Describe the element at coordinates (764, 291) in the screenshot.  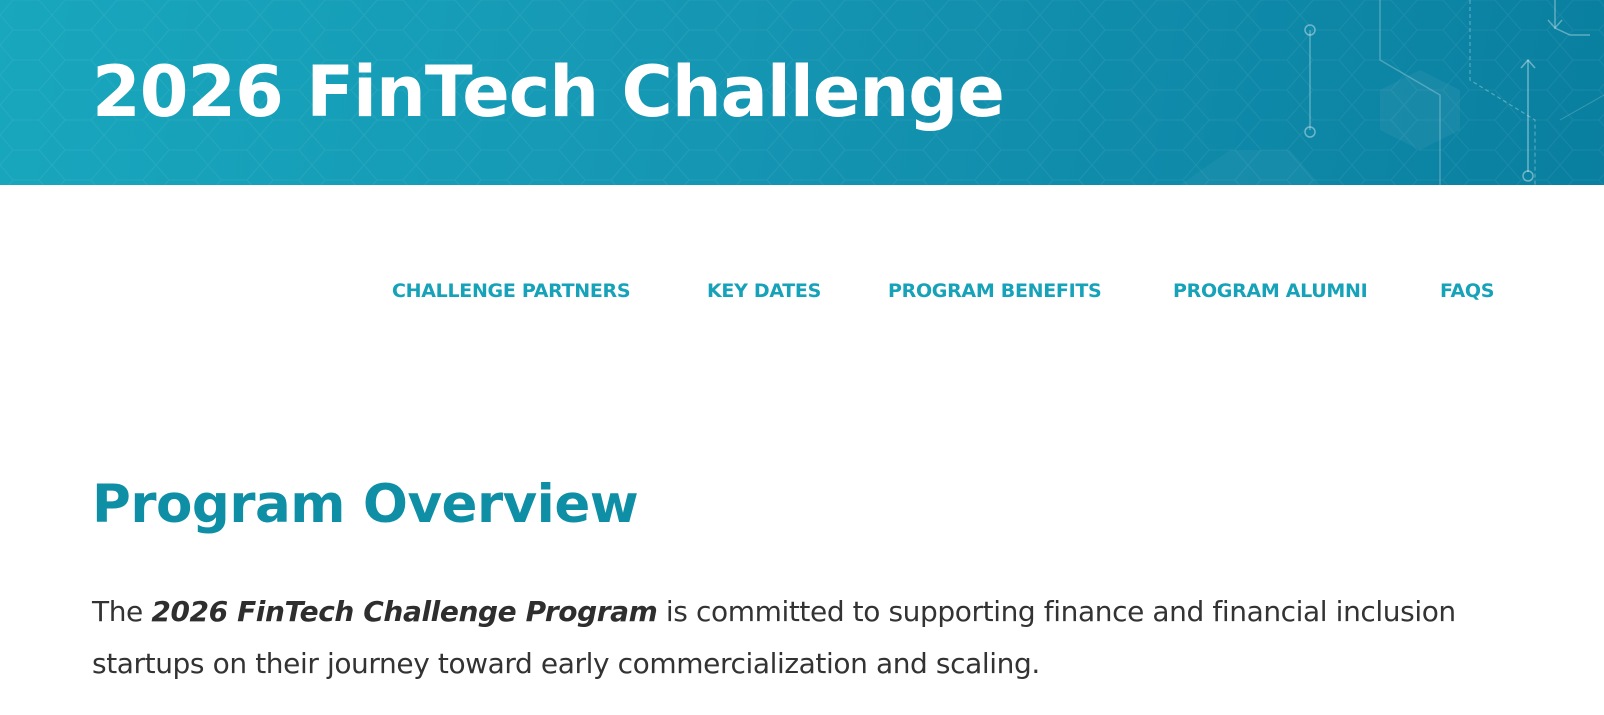
I see `nav-link-key-dates: KEY DATES` at that location.